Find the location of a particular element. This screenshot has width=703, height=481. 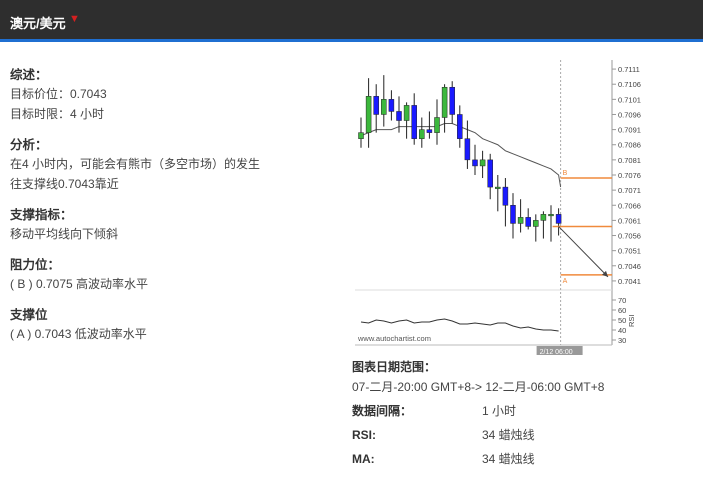

price-tick-label: 0.7056 is located at coordinates (629, 236).